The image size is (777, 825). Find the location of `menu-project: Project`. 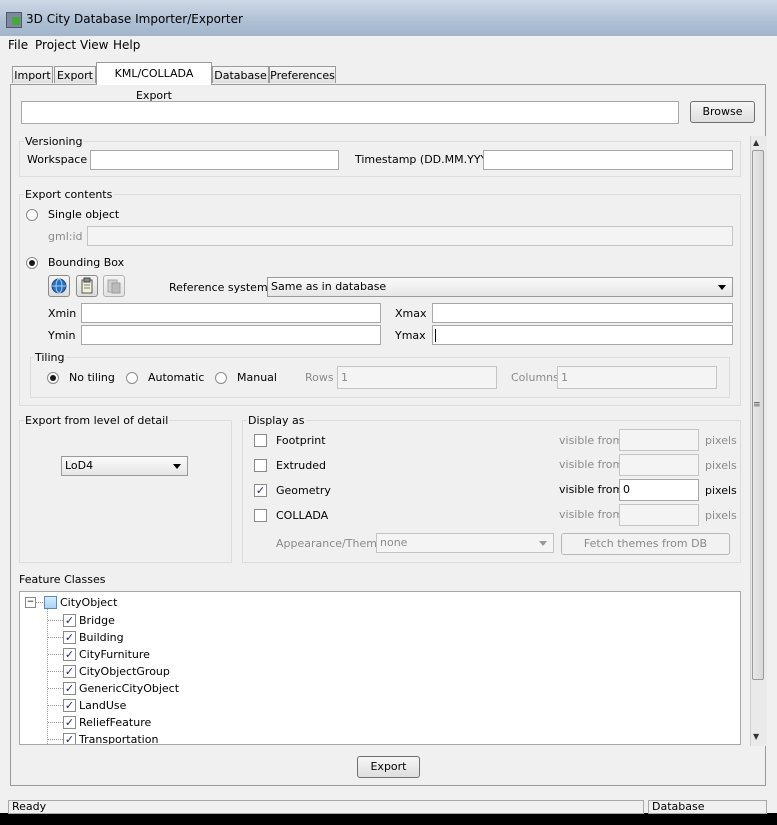

menu-project: Project is located at coordinates (55, 45).